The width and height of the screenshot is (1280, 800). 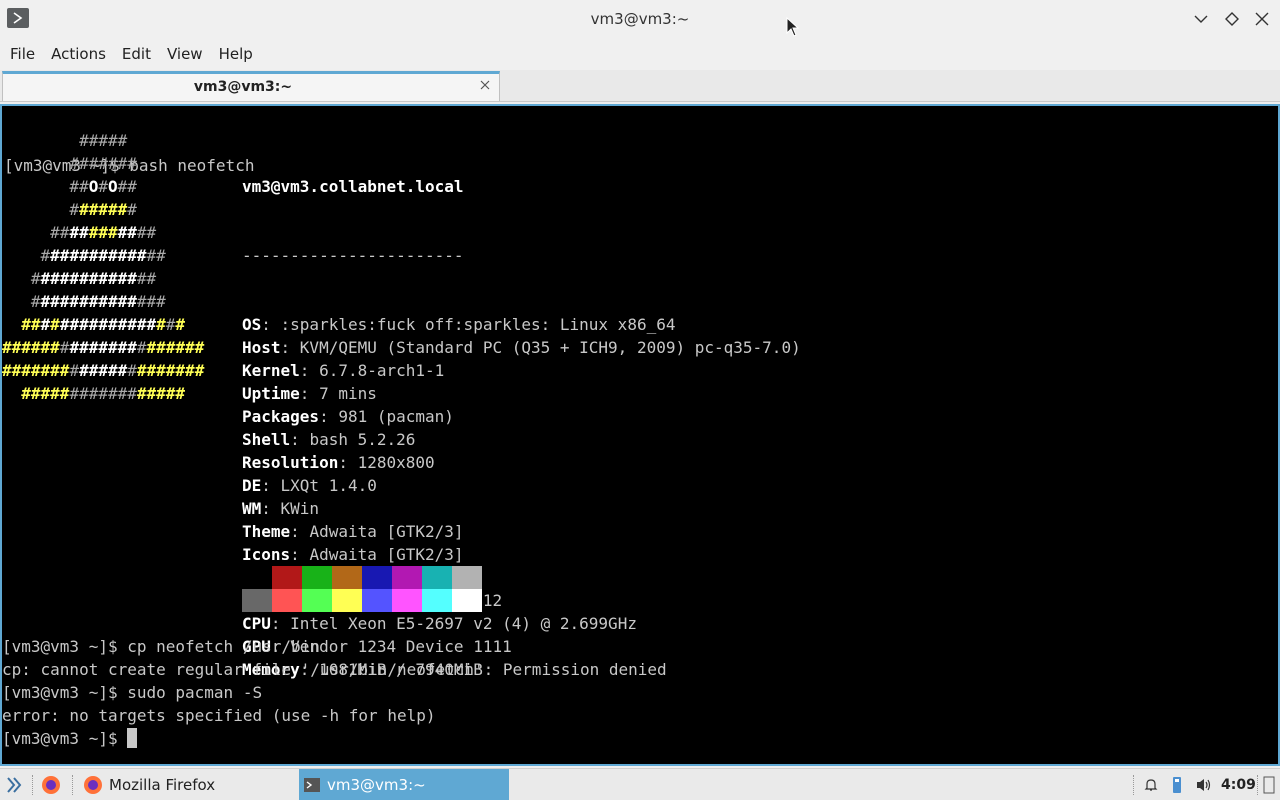 I want to click on info-row: Icons: Adwaita [GTK2/3], so click(x=353, y=554).